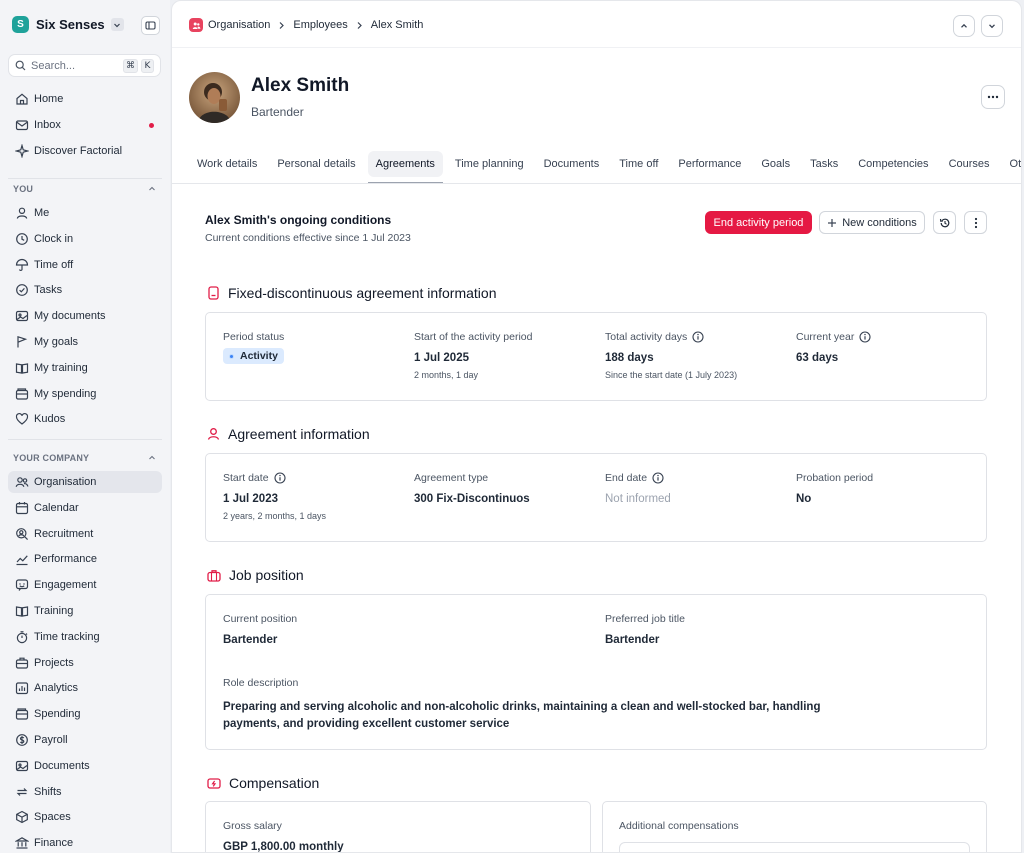  Describe the element at coordinates (22, 663) in the screenshot. I see `briefcase-icon` at that location.